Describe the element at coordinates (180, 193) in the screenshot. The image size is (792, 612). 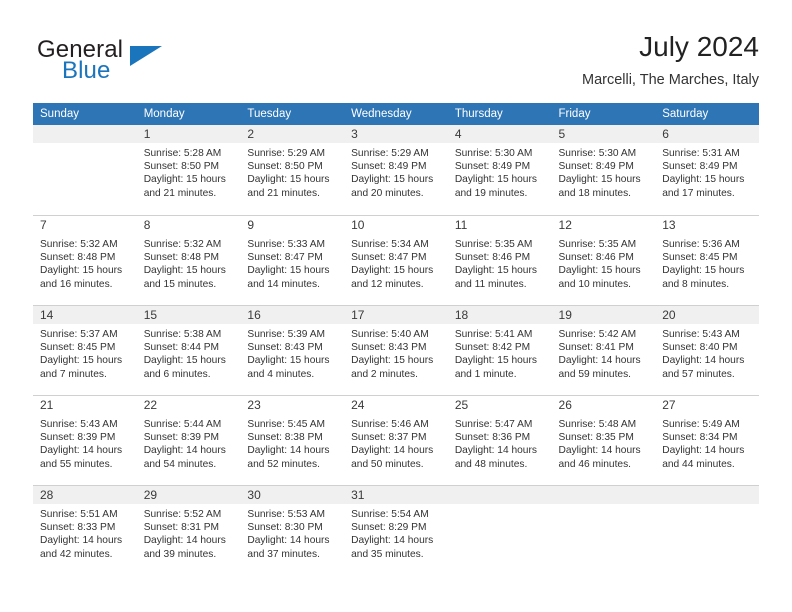
I see `day-detail-daylight2: and 21 minutes.` at that location.